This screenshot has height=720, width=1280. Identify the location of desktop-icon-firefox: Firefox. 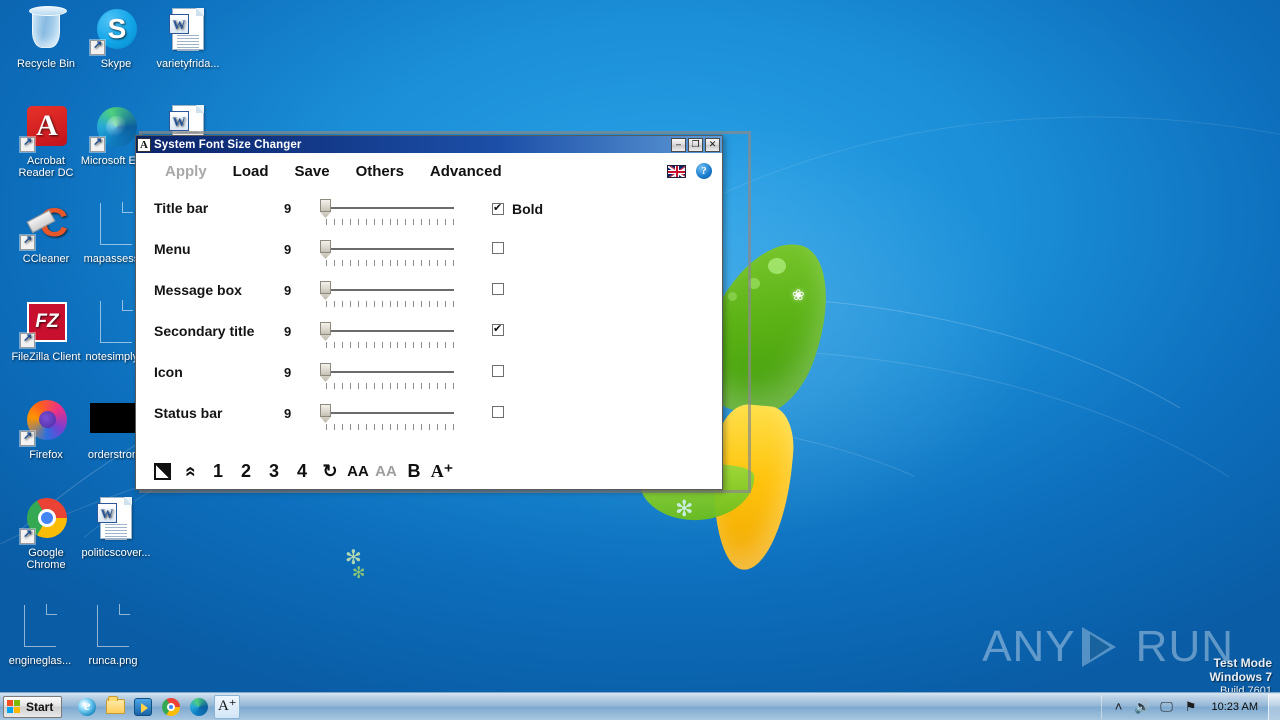
(46, 429).